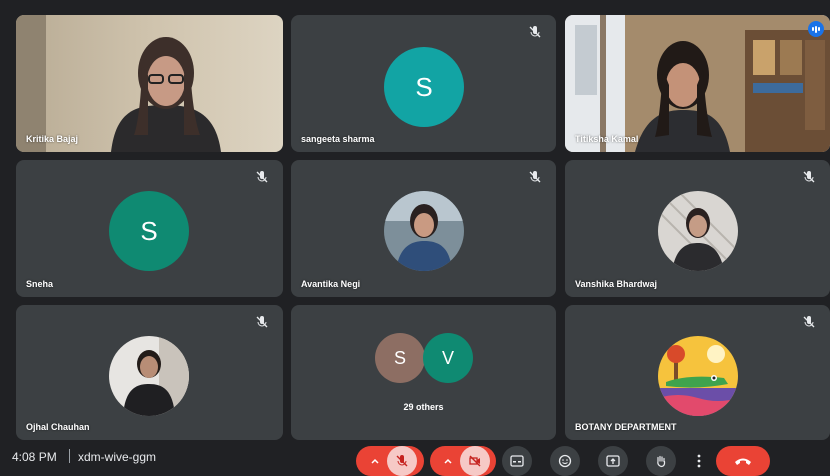 Image resolution: width=830 pixels, height=476 pixels. I want to click on department-logo, so click(698, 376).